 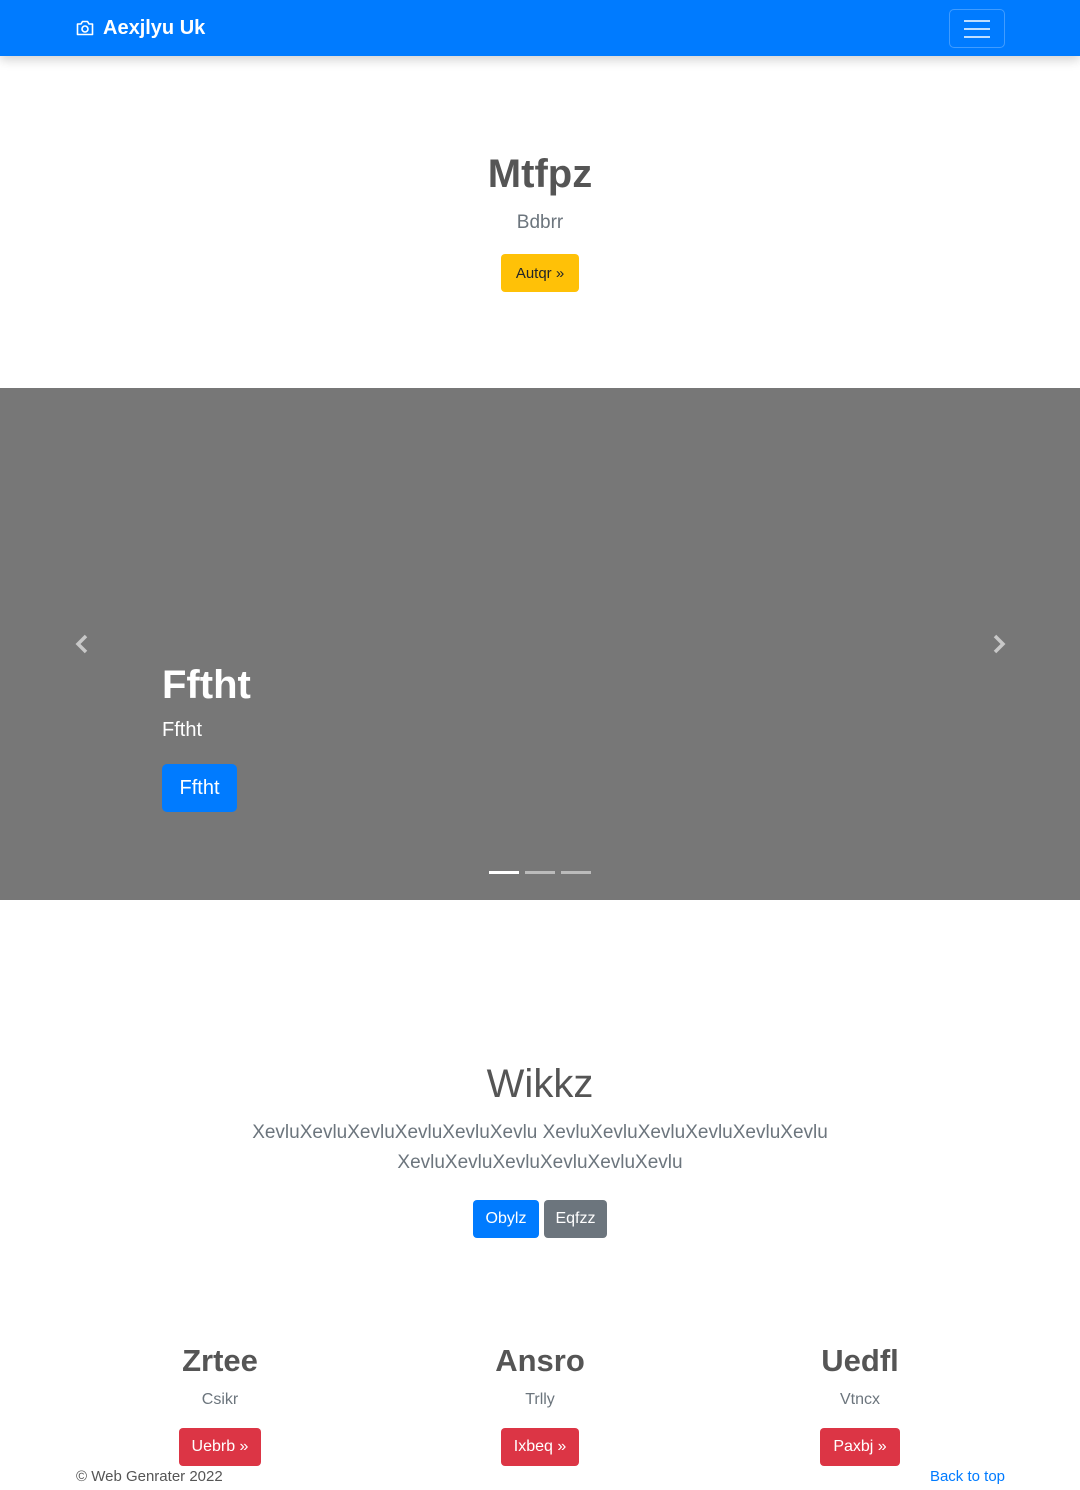 What do you see at coordinates (977, 28) in the screenshot?
I see `navbar-toggler-button` at bounding box center [977, 28].